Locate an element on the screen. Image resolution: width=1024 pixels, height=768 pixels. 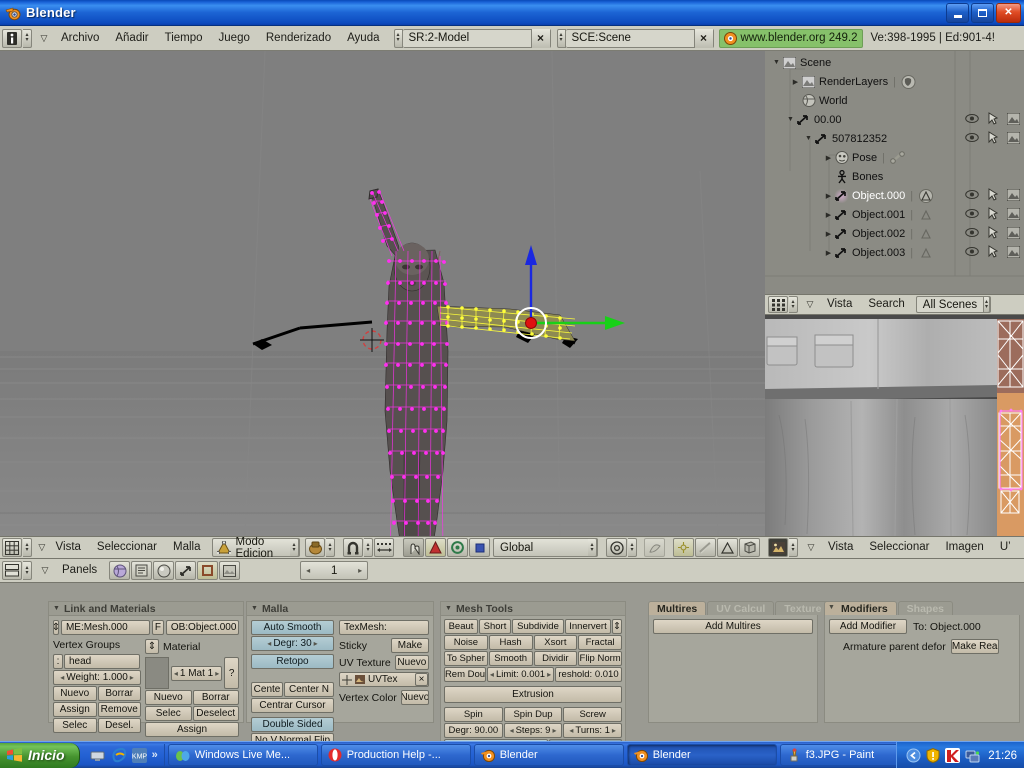
manipulator-scale-icon is located at coordinates (479, 547).